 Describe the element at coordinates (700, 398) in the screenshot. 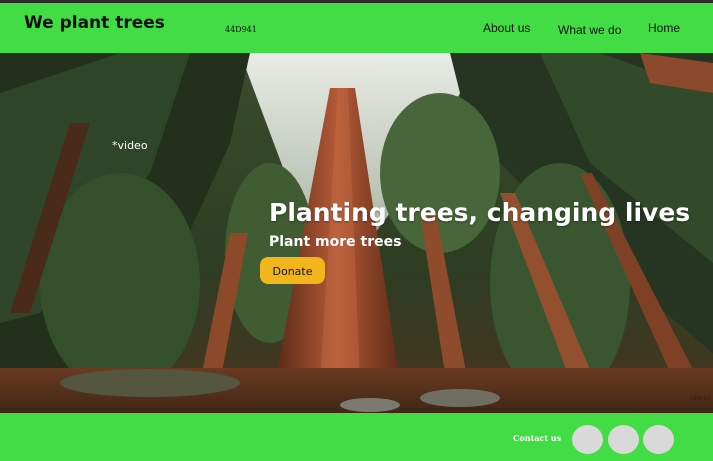

I see `image-corner-mark: Jd9cb3` at that location.